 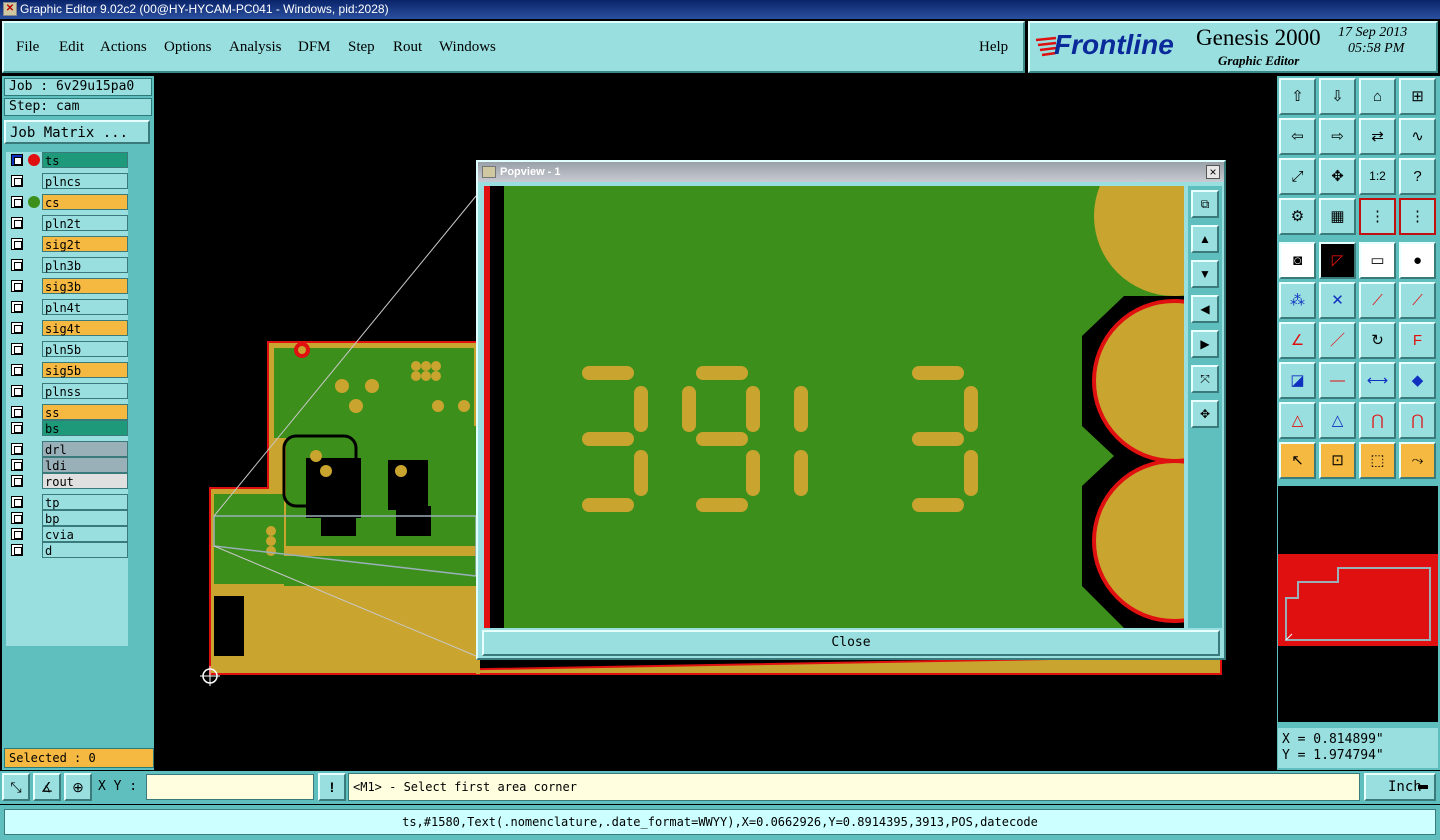 I want to click on layer-row-sig4t: sig4t, so click(x=68, y=328).